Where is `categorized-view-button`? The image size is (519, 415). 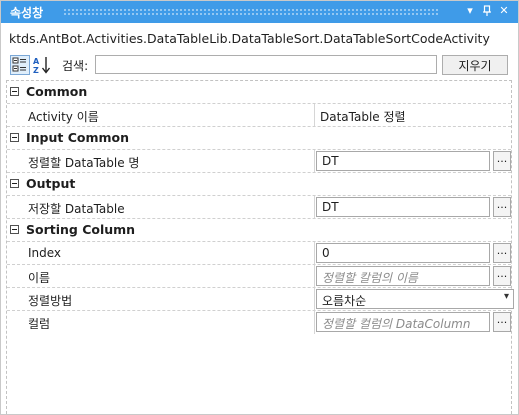
categorized-view-button is located at coordinates (20, 65).